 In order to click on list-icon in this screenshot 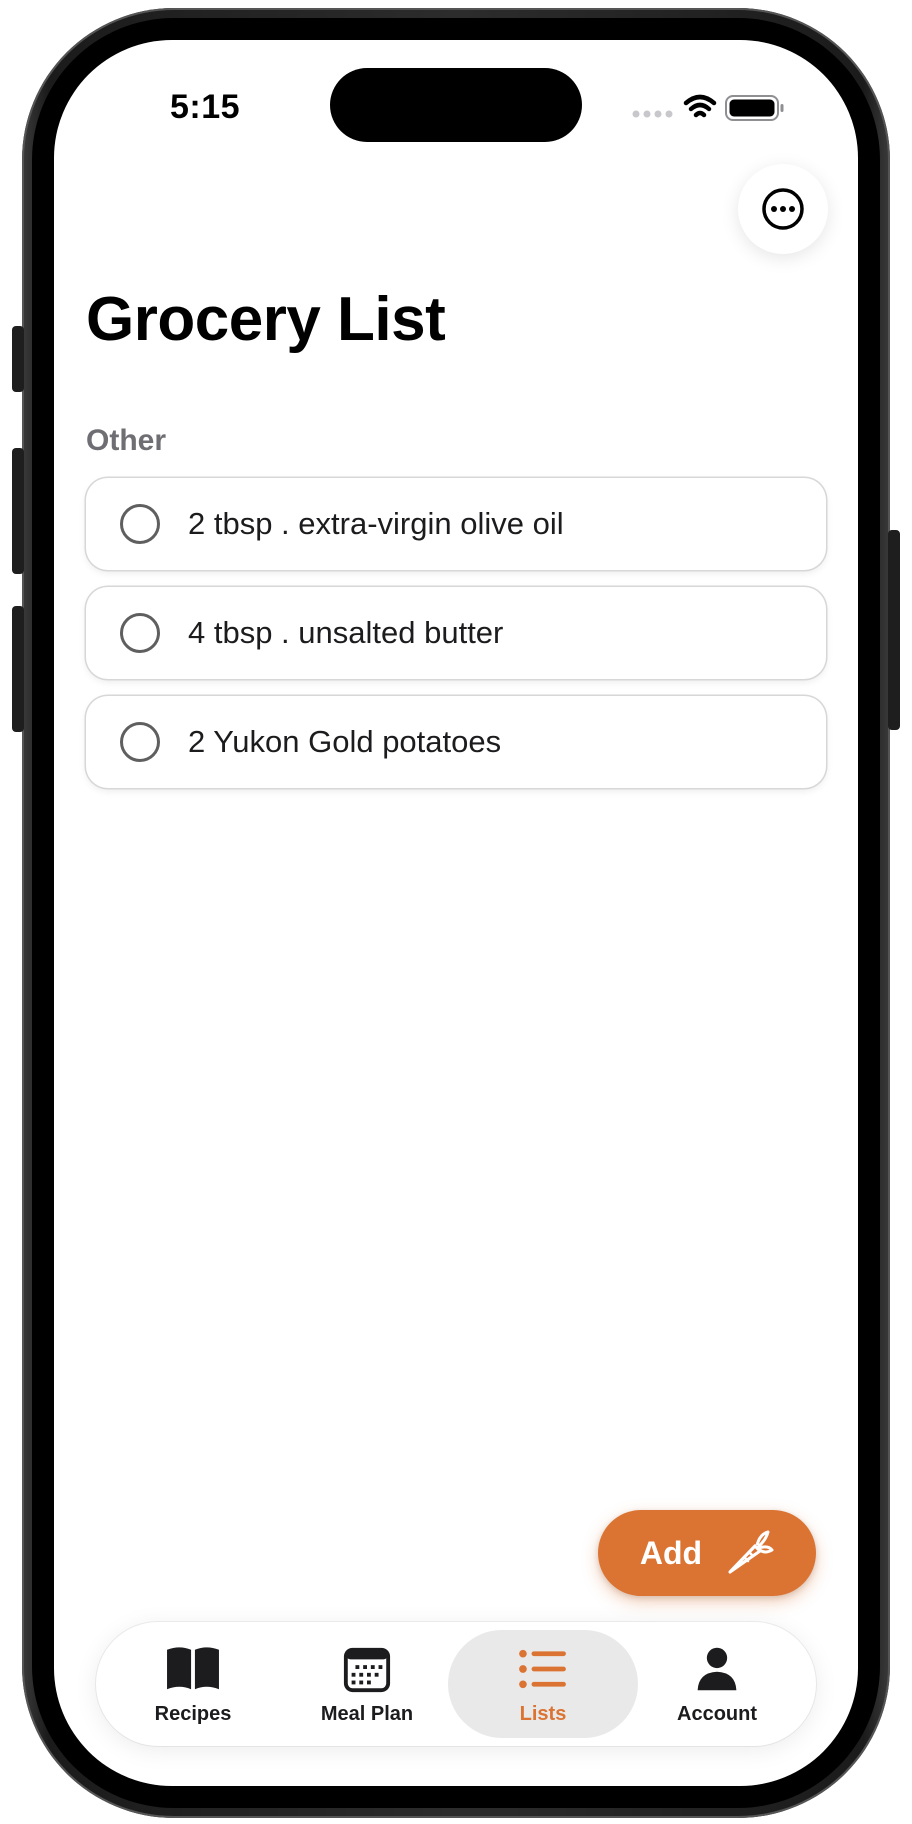, I will do `click(542, 1668)`.